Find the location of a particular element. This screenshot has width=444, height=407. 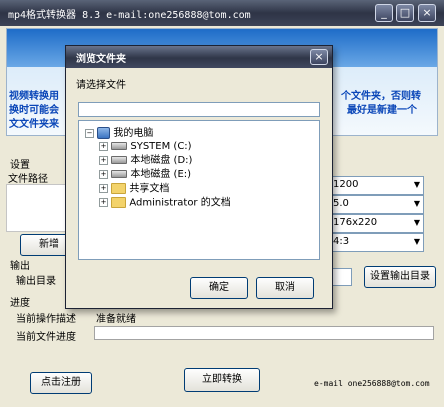

set-output-dir-button: 设置输出目录 is located at coordinates (400, 277).